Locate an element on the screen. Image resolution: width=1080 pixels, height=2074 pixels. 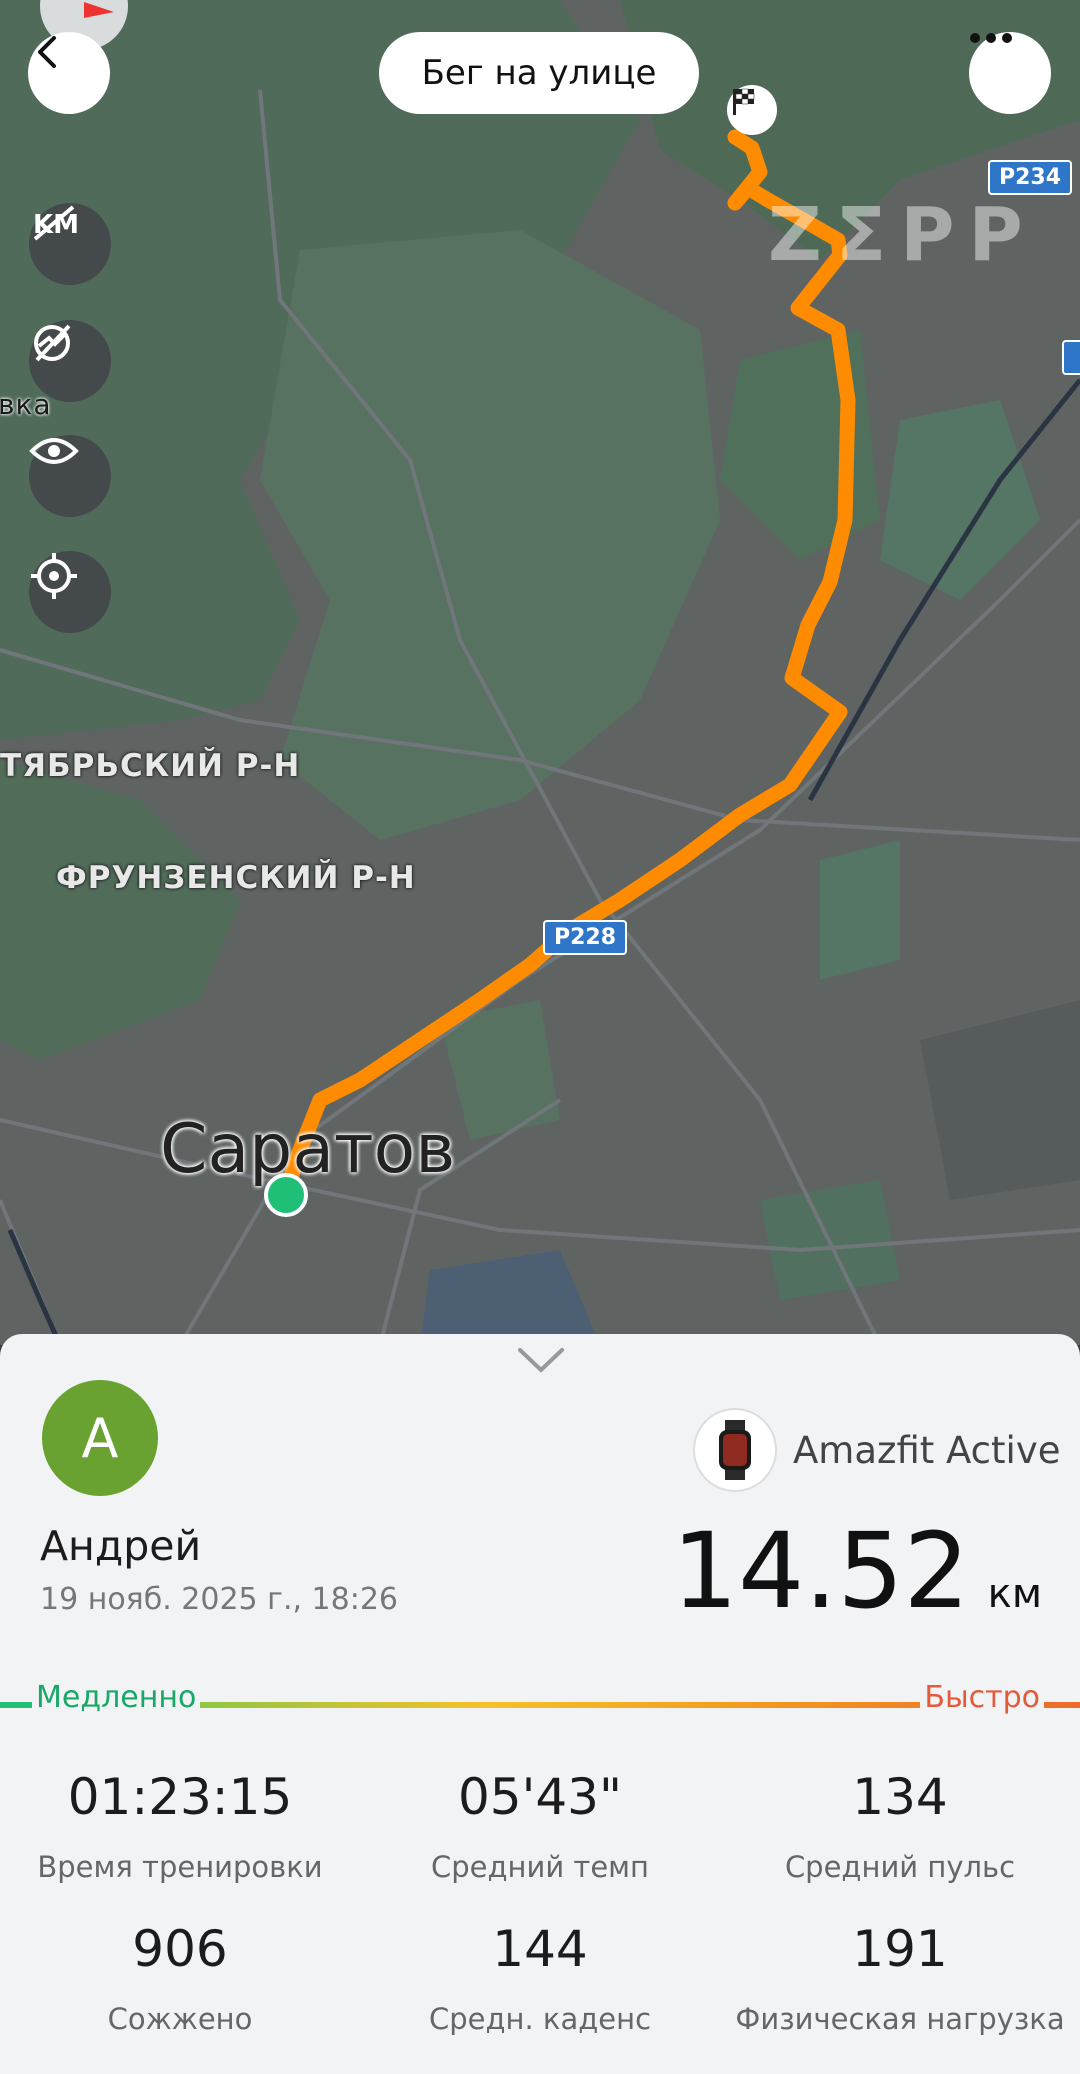
district-label-oktyabrsky: ТЯБРЬСКИЙ Р-Н is located at coordinates (150, 766).